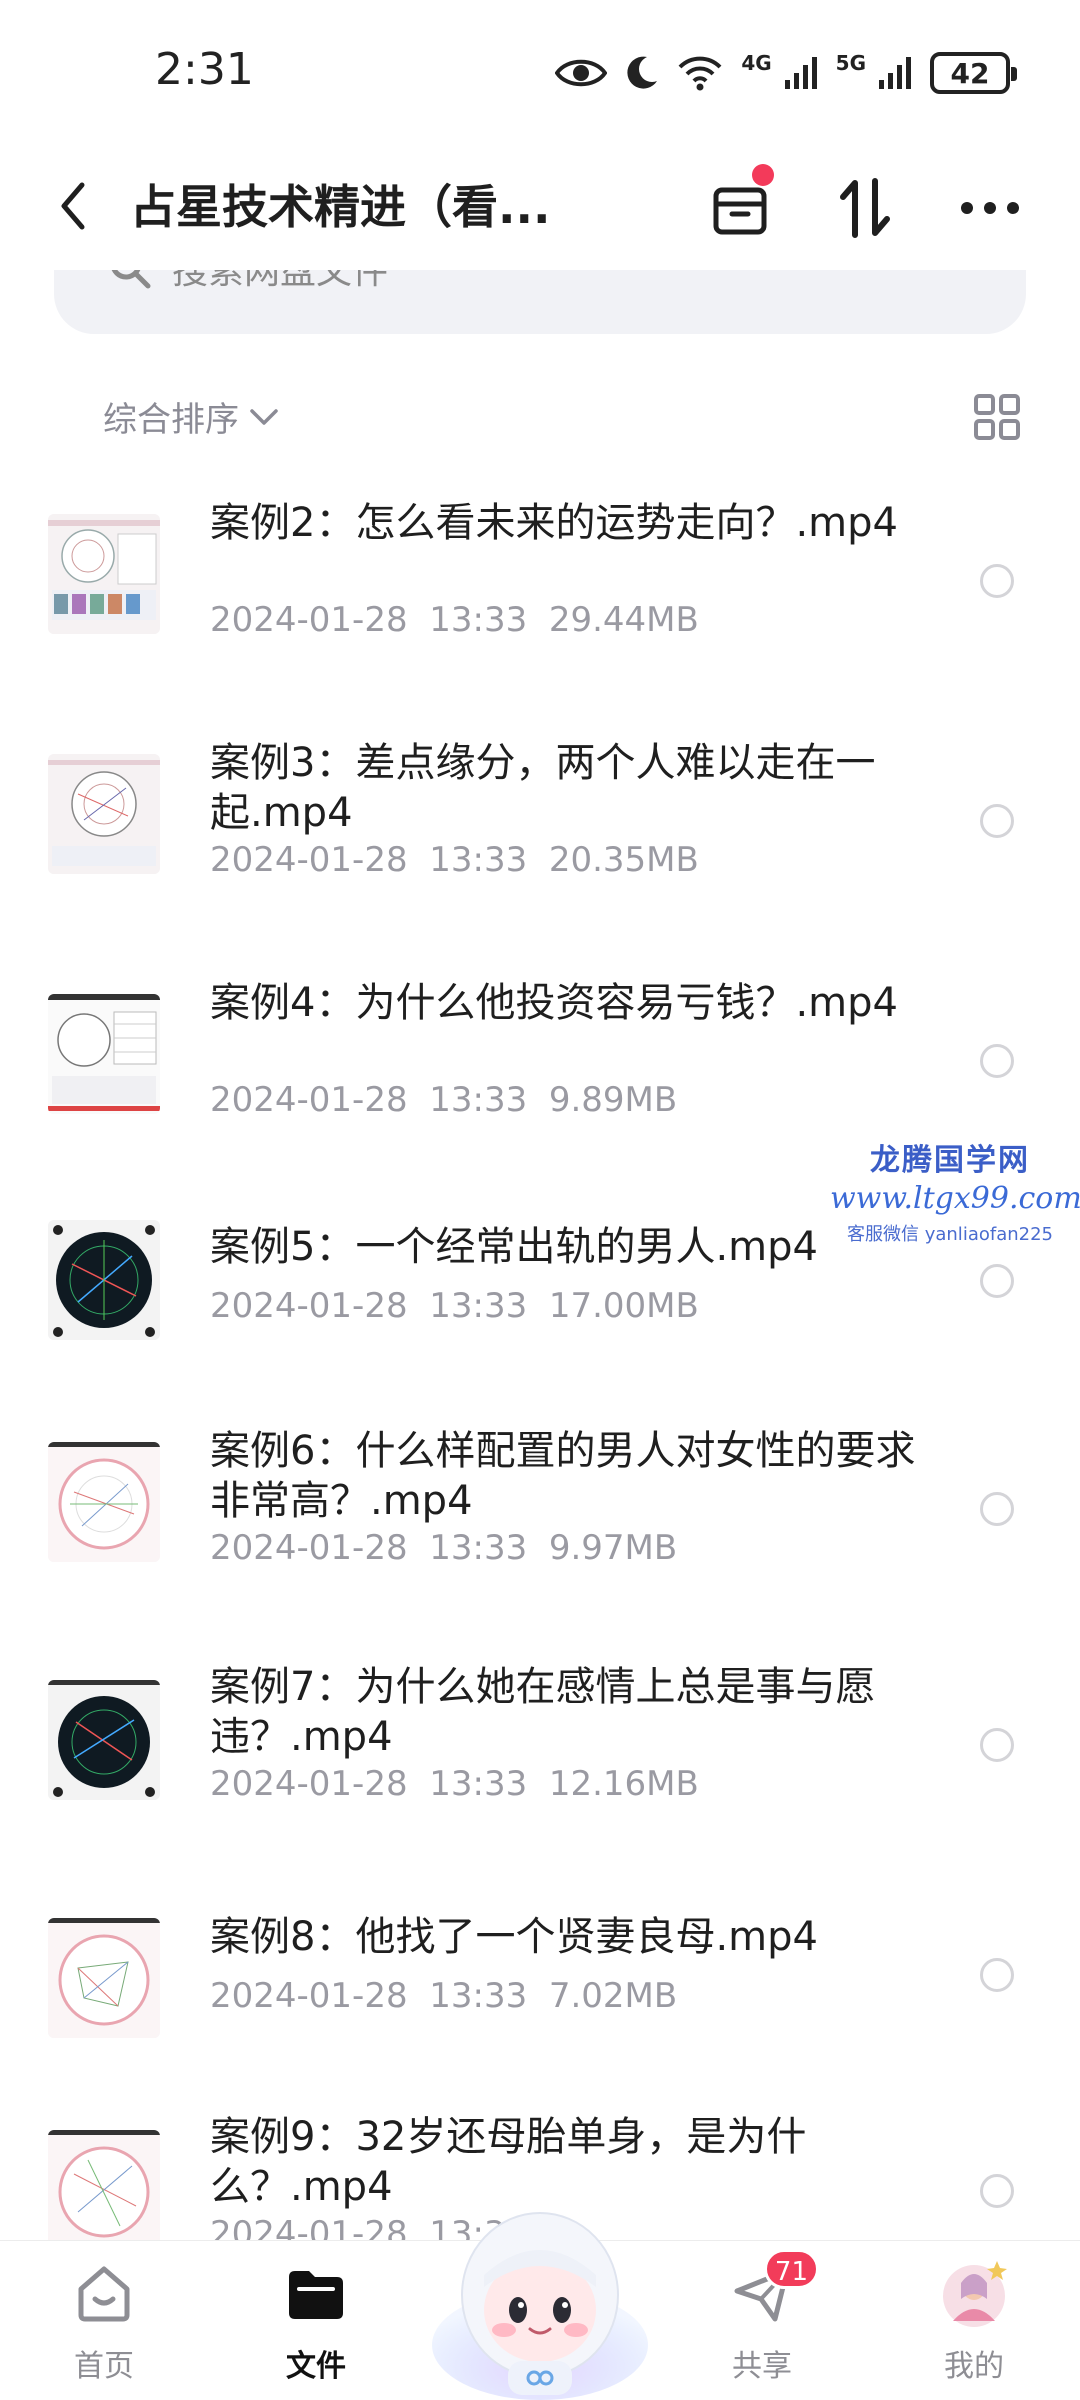  I want to click on file-name: 案例3：差点缘分，两个人难以走在一起.mp4, so click(543, 788).